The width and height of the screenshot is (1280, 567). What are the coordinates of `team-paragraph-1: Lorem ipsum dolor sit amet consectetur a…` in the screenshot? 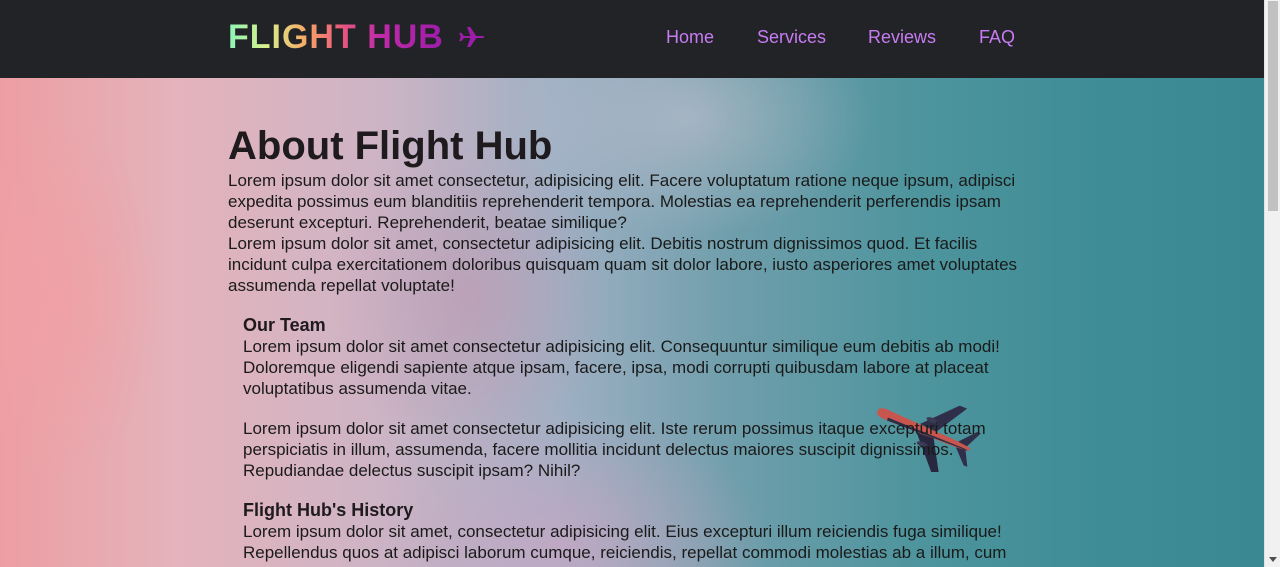 It's located at (621, 367).